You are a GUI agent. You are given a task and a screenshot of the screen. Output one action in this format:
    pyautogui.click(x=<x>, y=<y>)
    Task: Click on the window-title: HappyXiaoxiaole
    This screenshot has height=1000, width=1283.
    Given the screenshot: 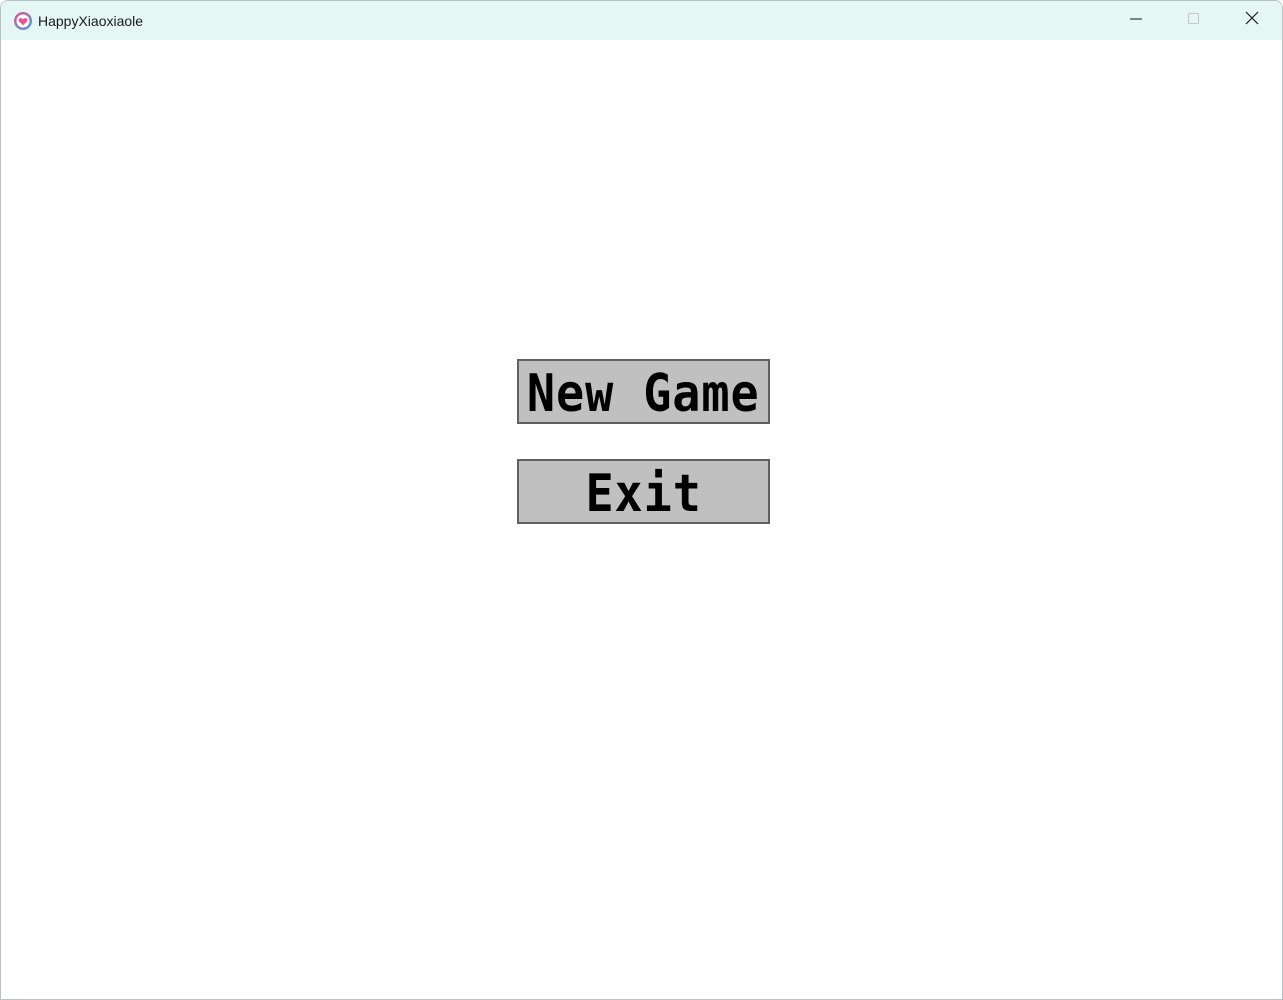 What is the action you would take?
    pyautogui.click(x=91, y=21)
    